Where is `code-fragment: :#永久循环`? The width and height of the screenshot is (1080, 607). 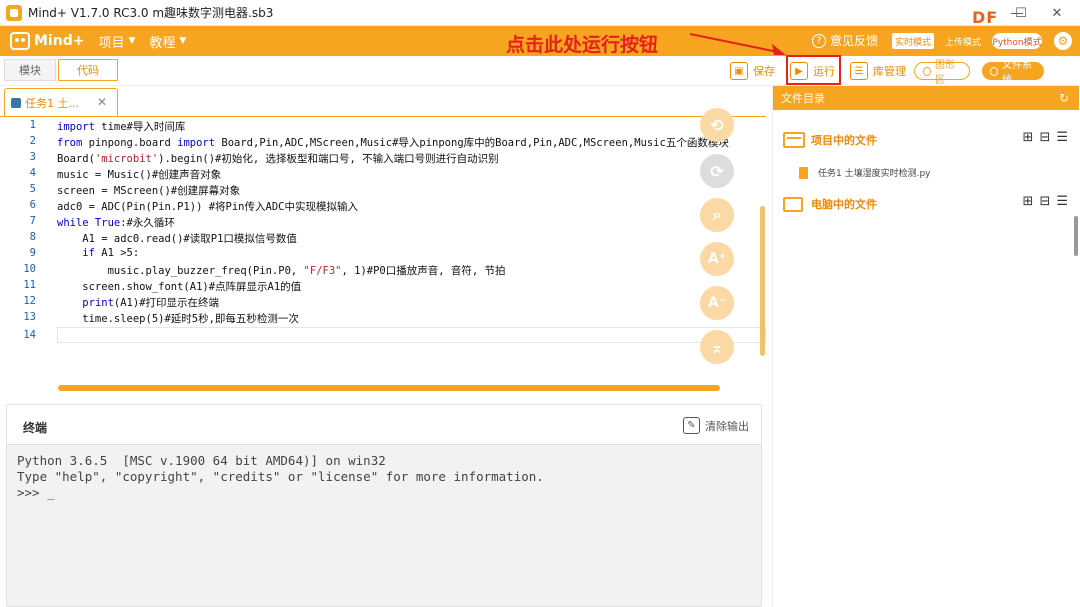
code-fragment: :#永久循环 is located at coordinates (147, 223).